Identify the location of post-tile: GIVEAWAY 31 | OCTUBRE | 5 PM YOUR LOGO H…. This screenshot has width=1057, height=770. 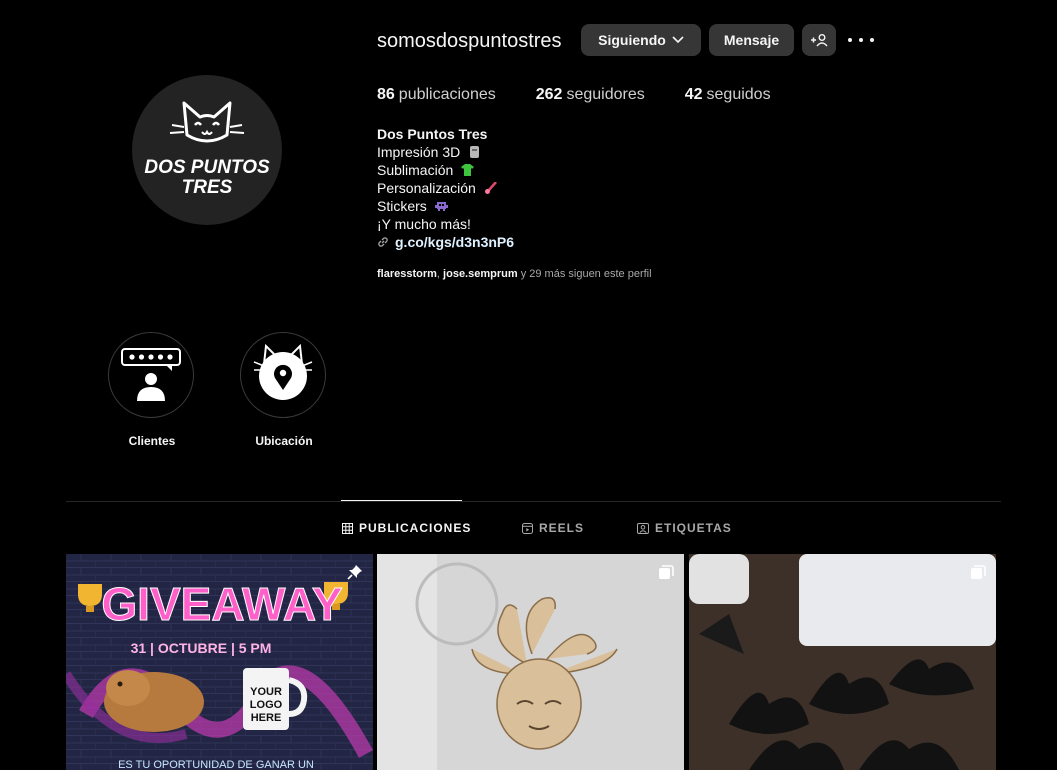
(219, 662).